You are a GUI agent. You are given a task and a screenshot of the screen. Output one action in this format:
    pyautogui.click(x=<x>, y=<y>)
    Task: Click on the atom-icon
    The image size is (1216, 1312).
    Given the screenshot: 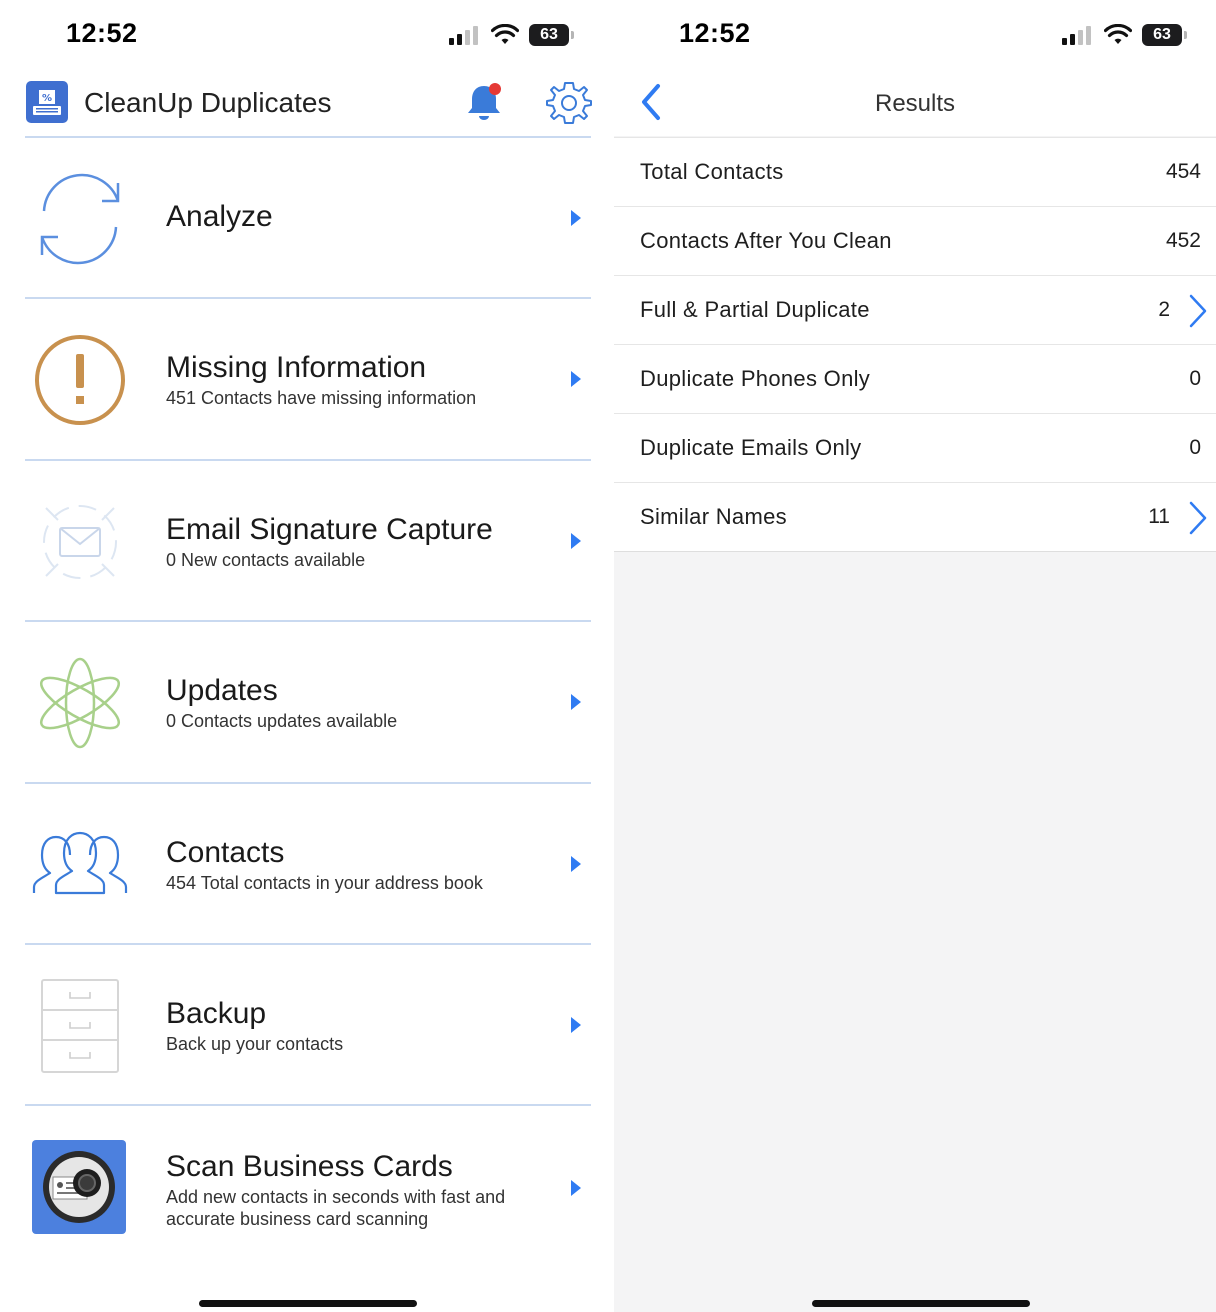 What is the action you would take?
    pyautogui.click(x=80, y=703)
    